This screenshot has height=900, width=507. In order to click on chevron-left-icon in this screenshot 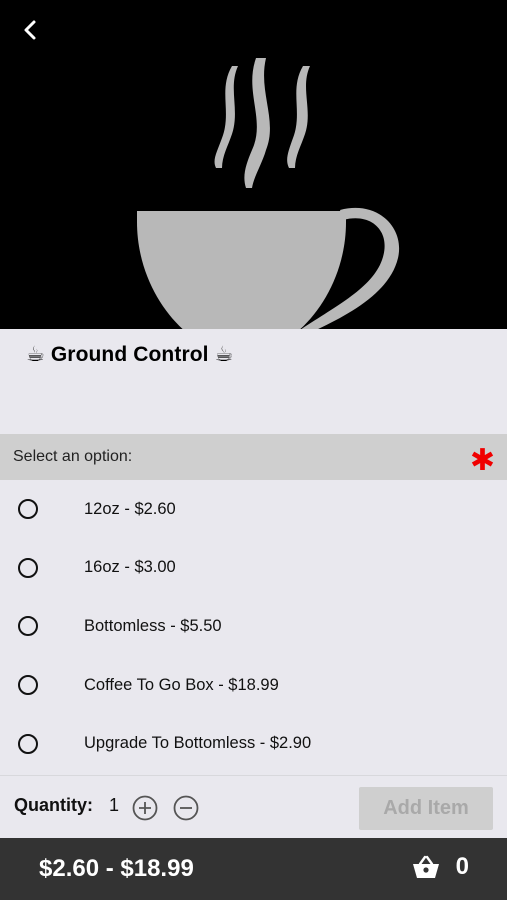, I will do `click(30, 30)`.